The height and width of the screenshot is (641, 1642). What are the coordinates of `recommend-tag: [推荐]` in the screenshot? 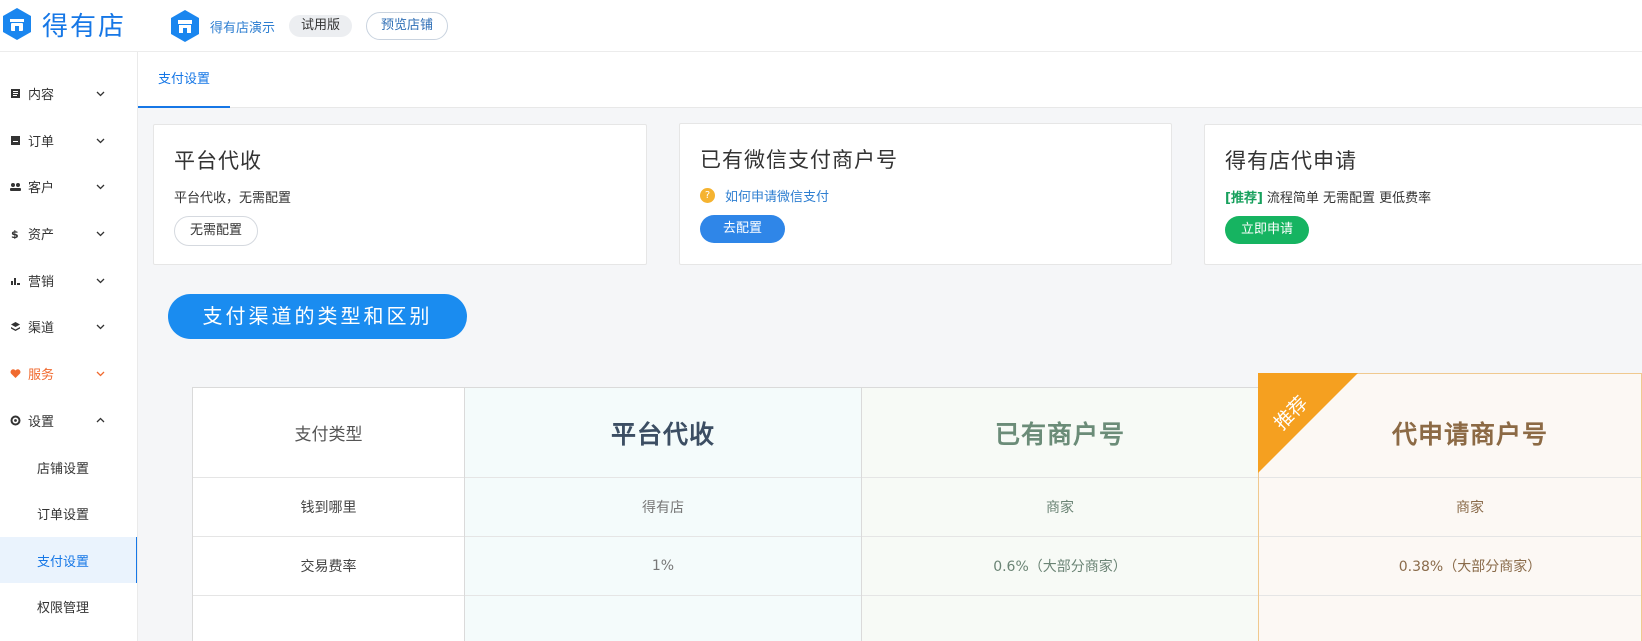 It's located at (1244, 198).